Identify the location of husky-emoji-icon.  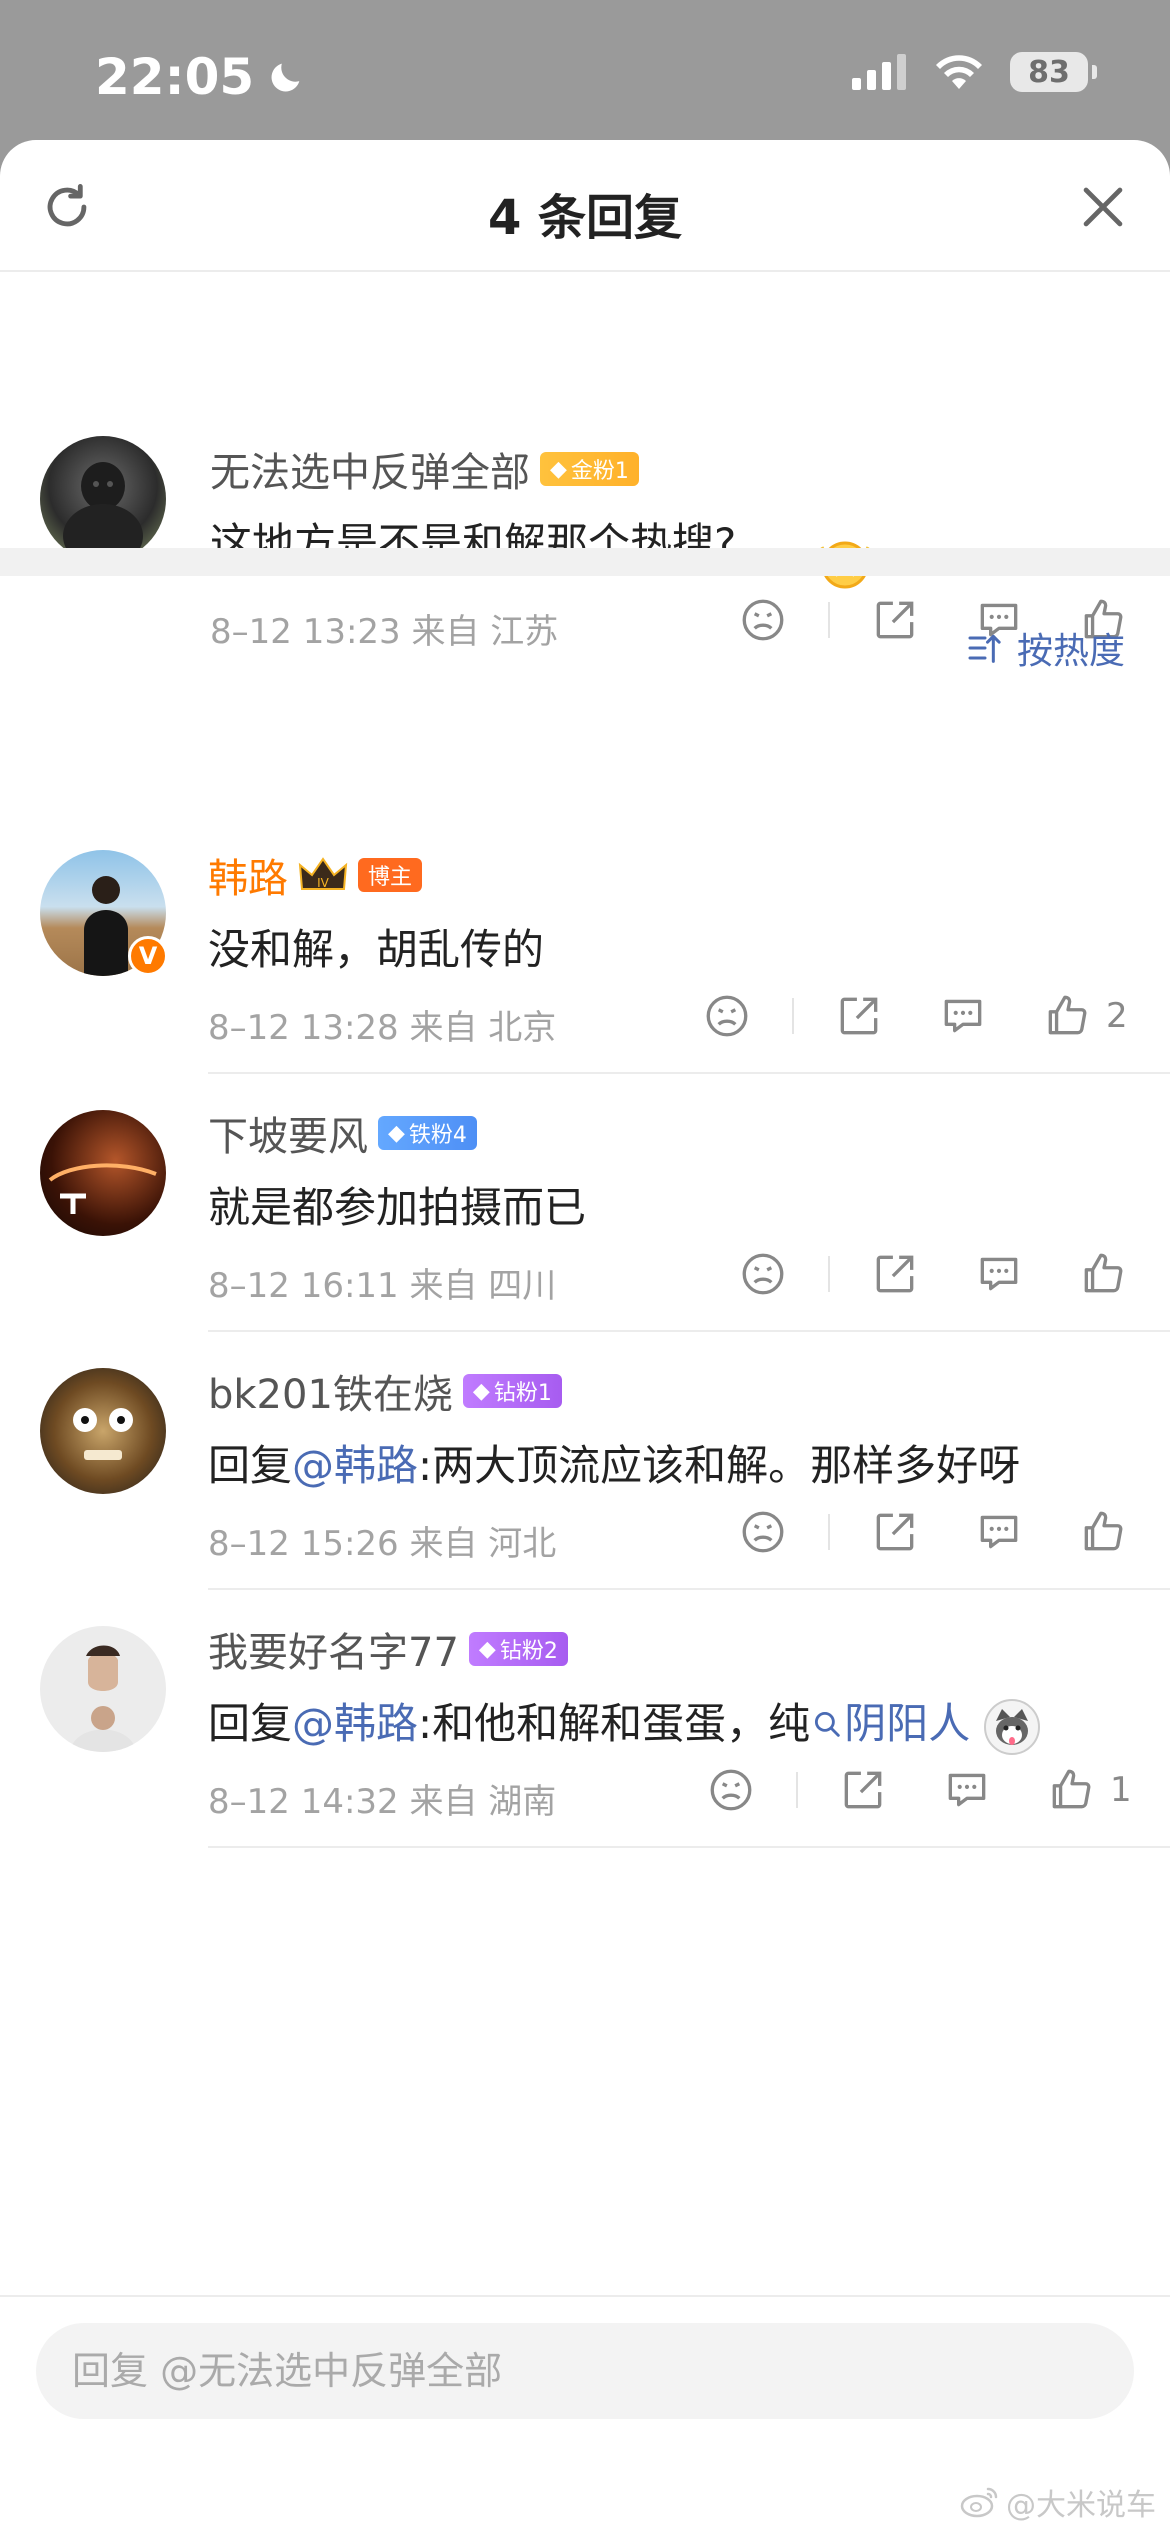
(1011, 1726).